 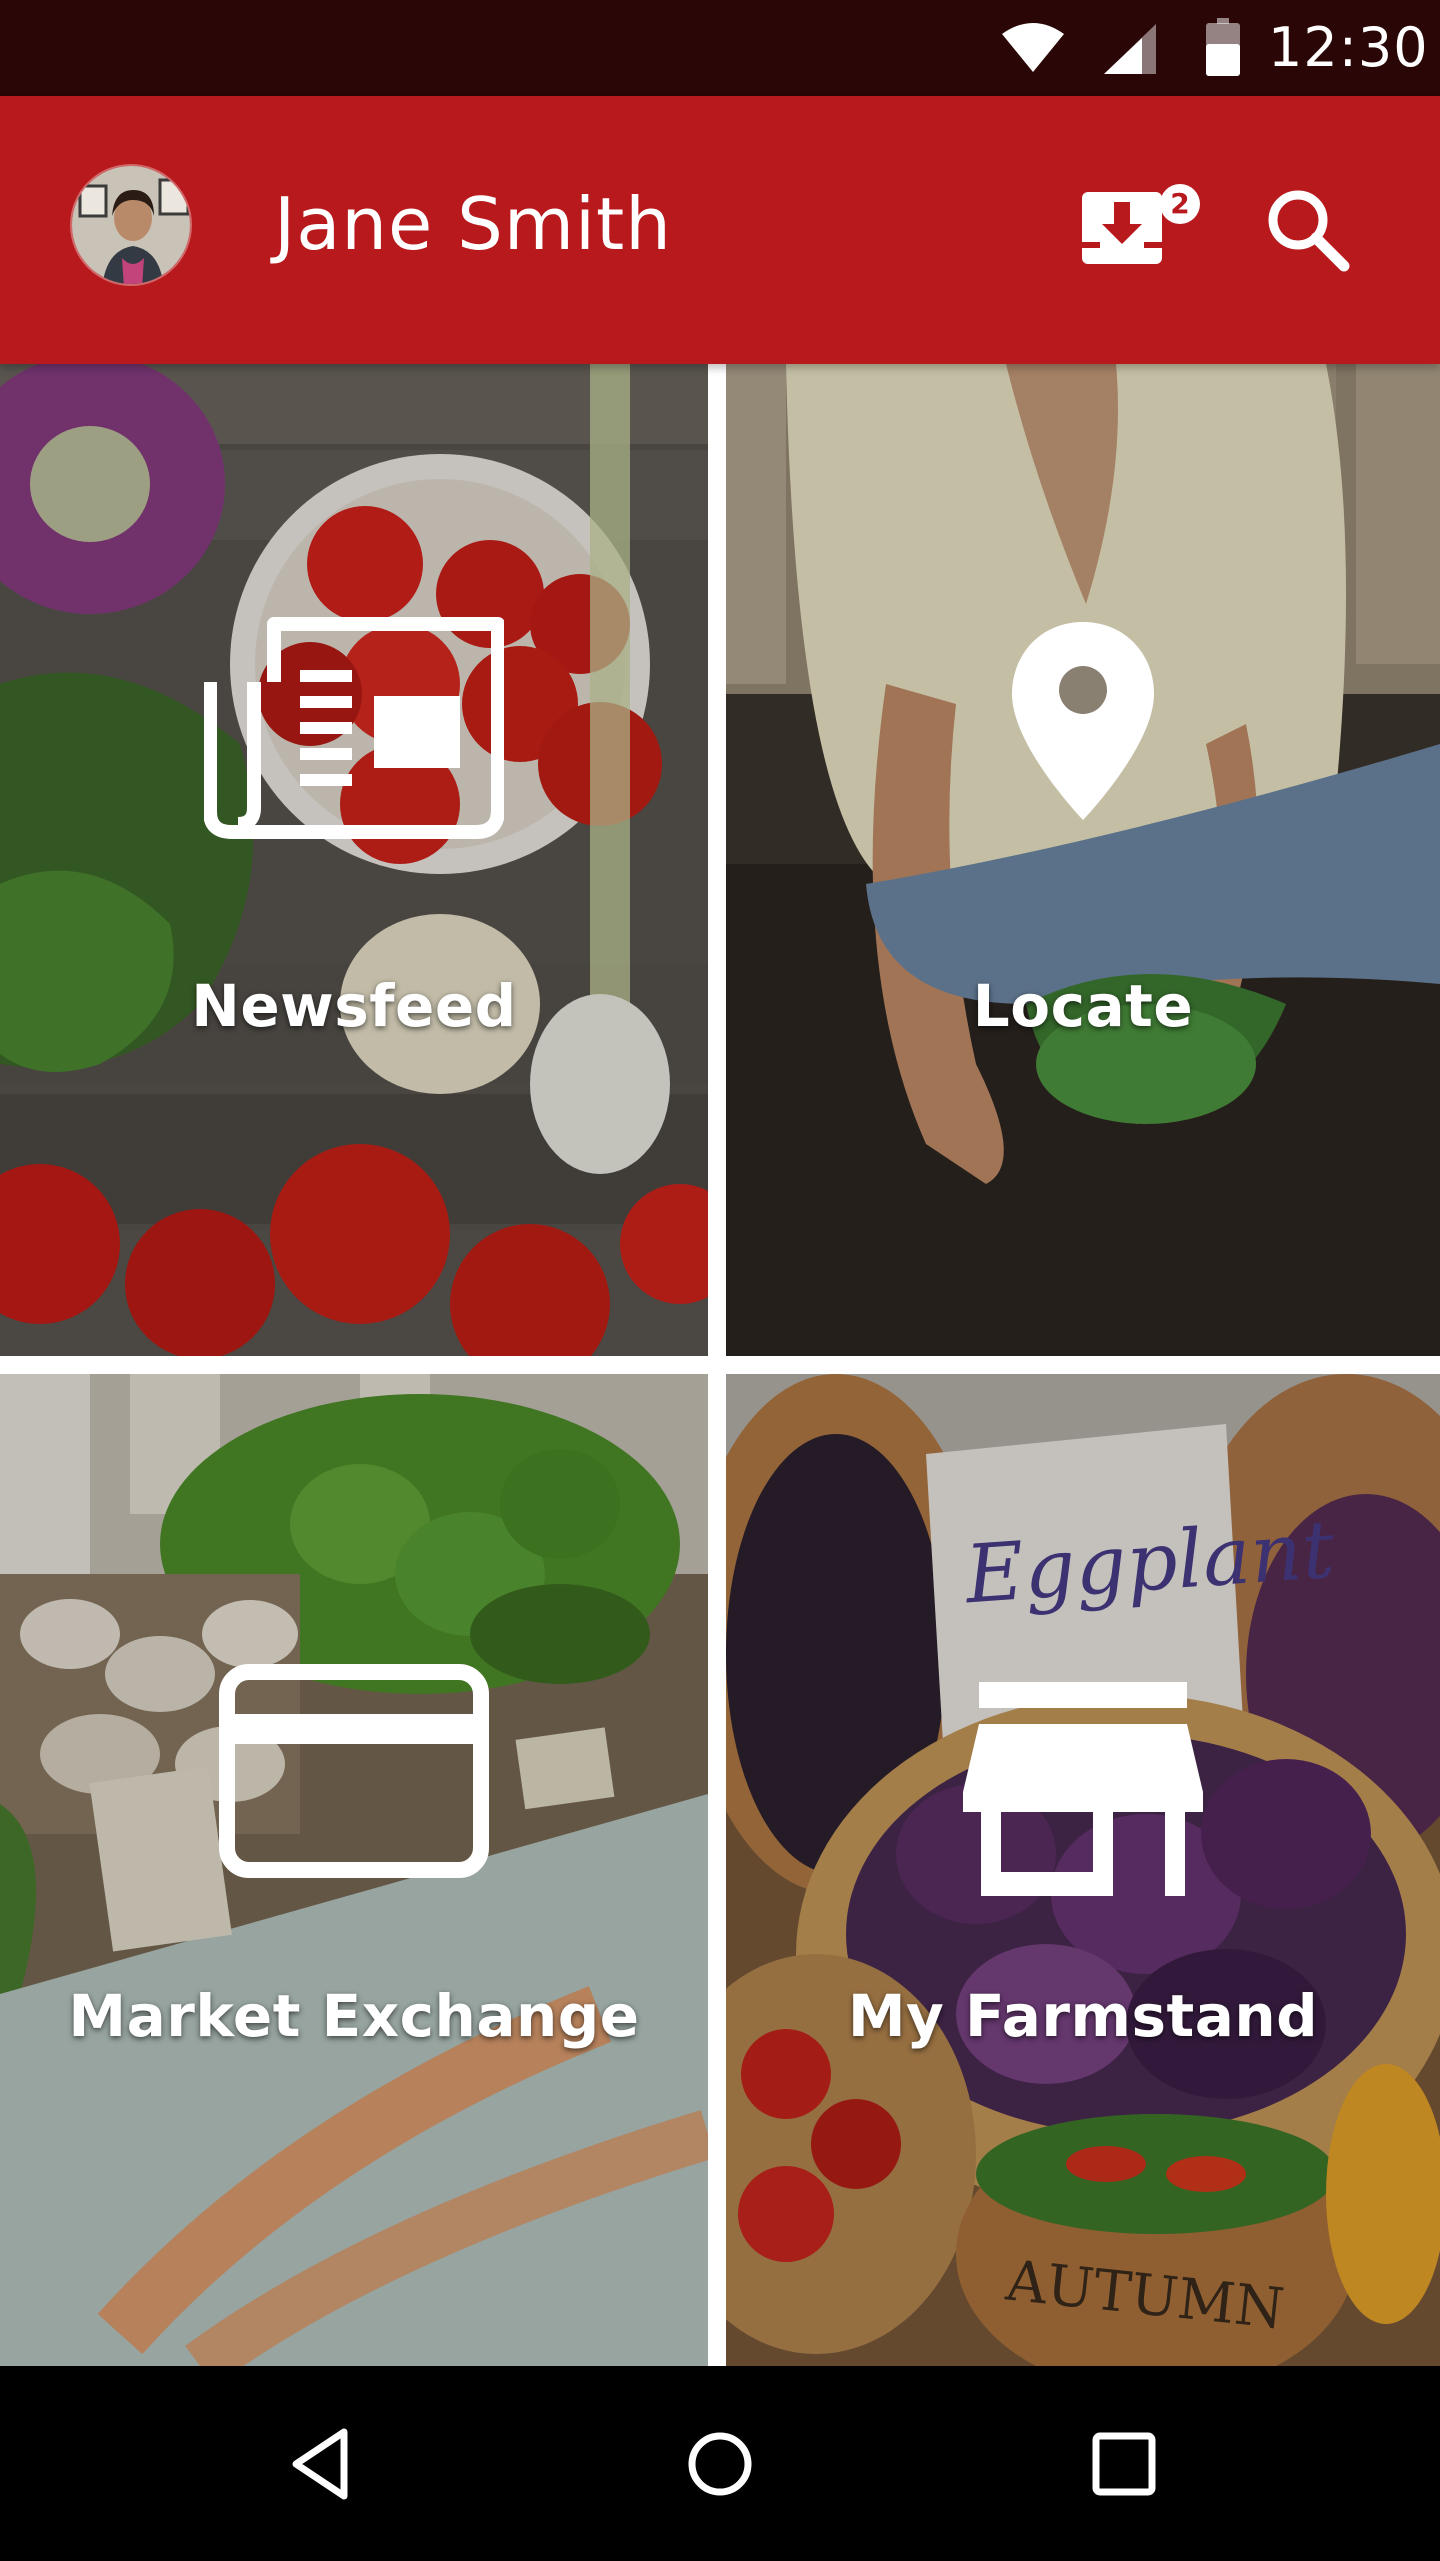 I want to click on downloads-button: 2, so click(x=1145, y=228).